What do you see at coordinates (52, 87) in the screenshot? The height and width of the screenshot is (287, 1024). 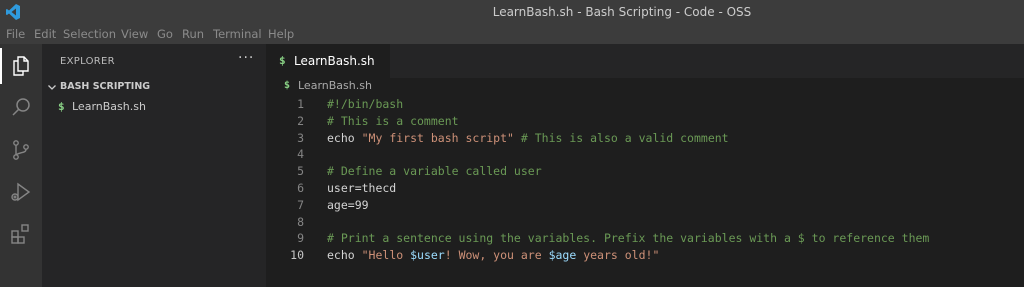 I see `chevron-down-icon` at bounding box center [52, 87].